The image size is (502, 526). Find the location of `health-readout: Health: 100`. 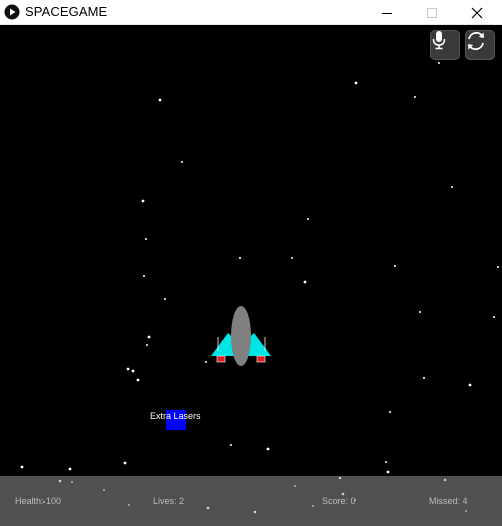

health-readout: Health: 100 is located at coordinates (38, 501).